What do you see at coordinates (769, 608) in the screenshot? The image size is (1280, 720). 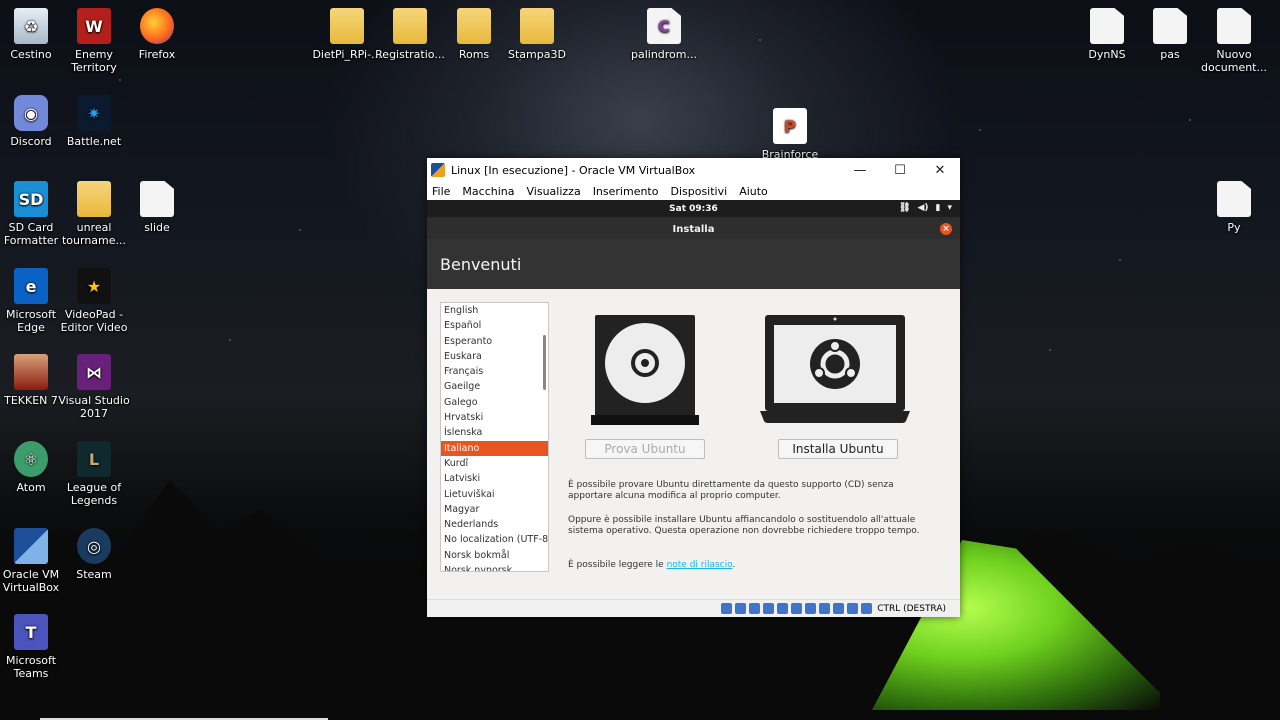 I see `network-adapter-icon` at bounding box center [769, 608].